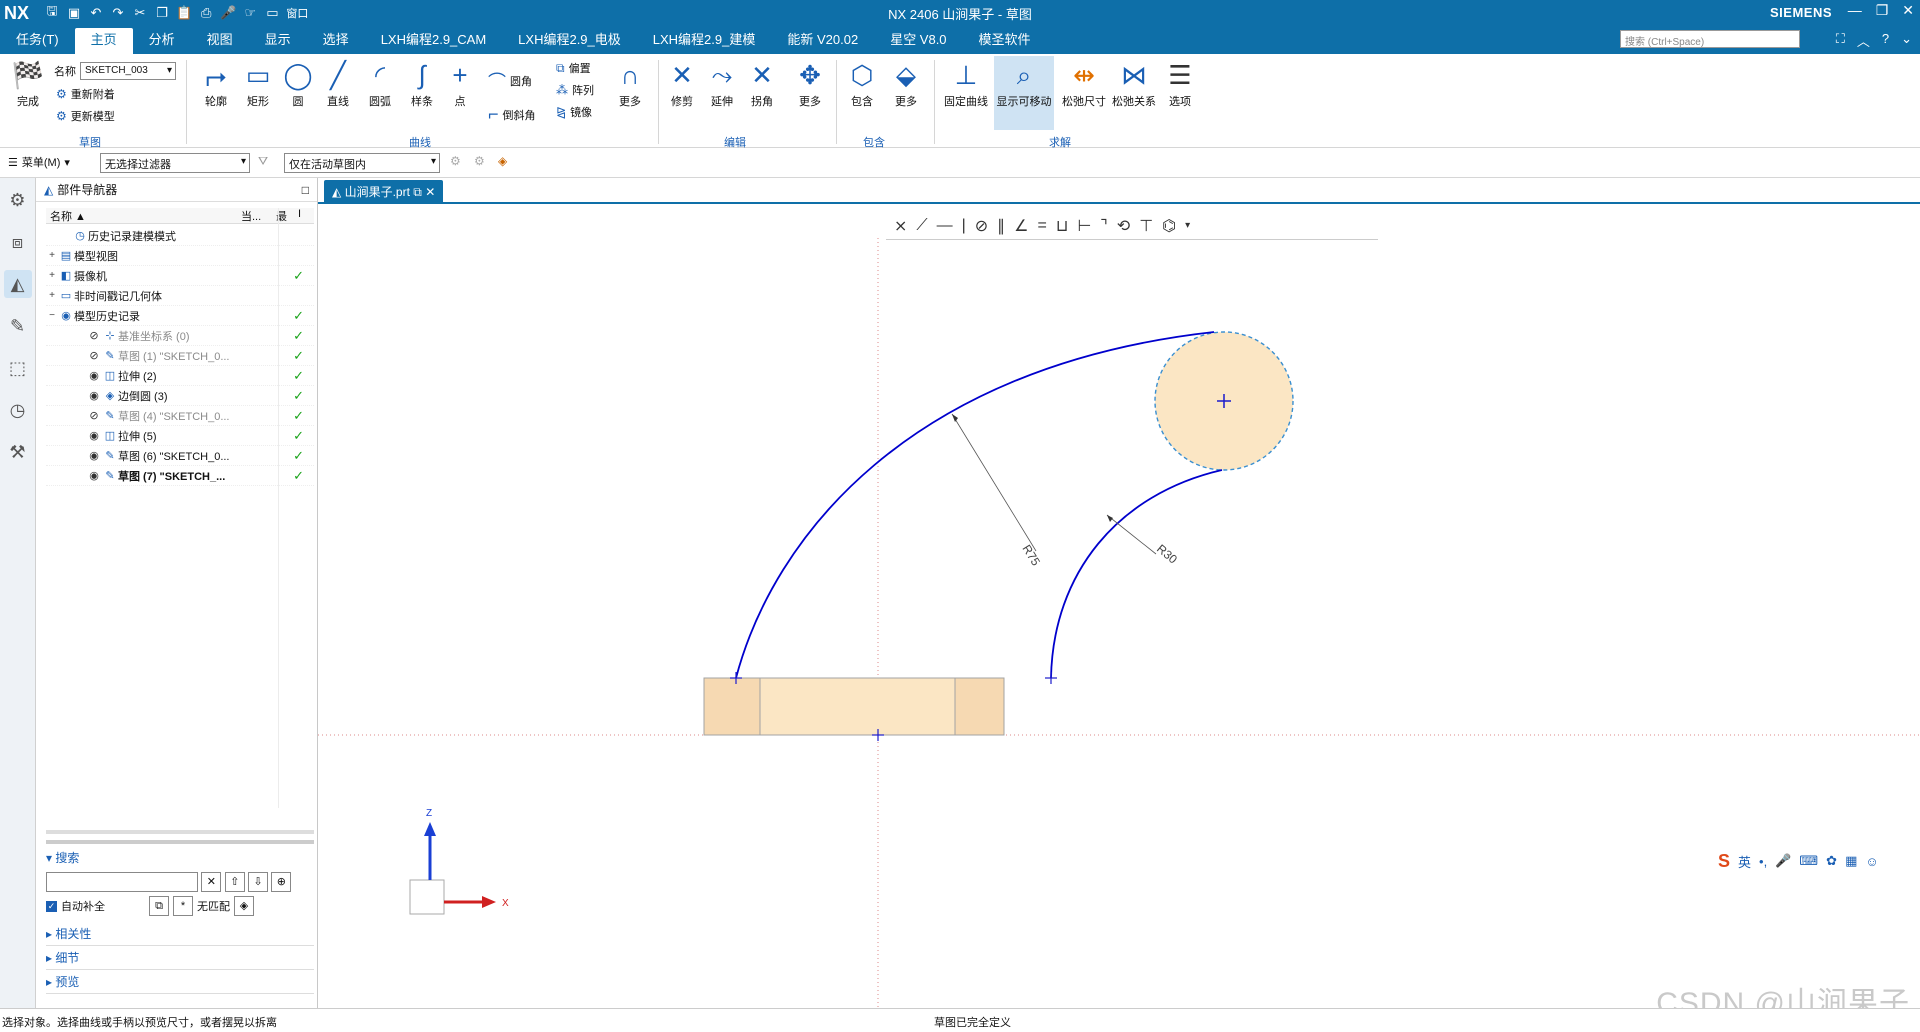 The image size is (1920, 1032). What do you see at coordinates (180, 832) in the screenshot?
I see `horizontal-scrollbar` at bounding box center [180, 832].